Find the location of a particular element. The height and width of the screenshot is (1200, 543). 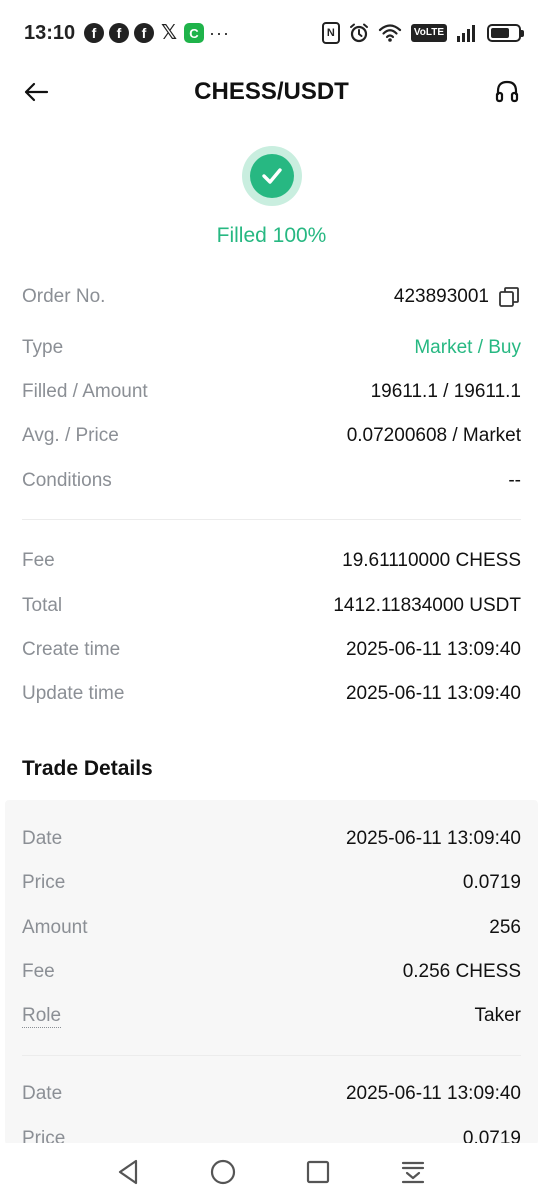

square-recents-icon is located at coordinates (318, 1172).